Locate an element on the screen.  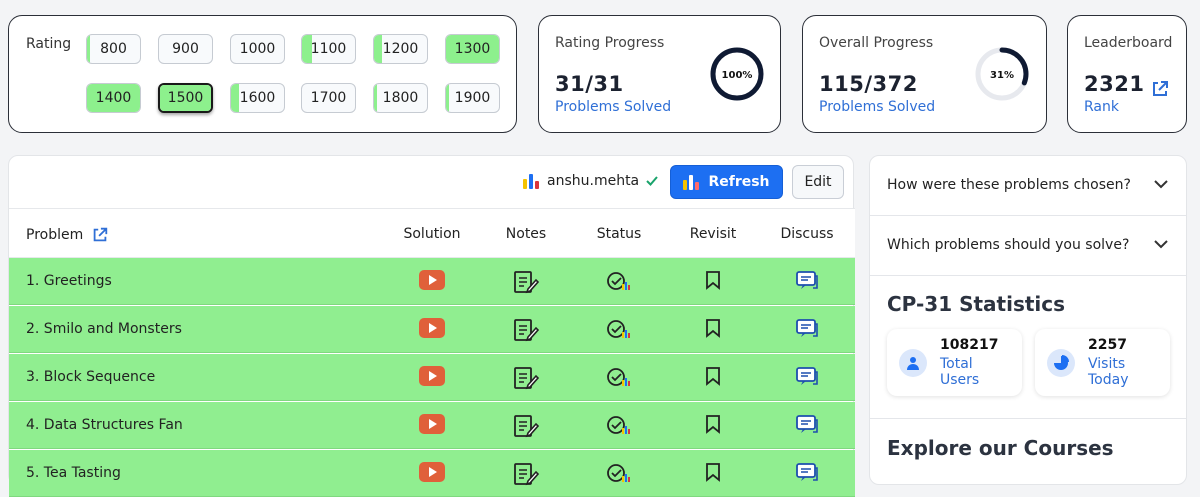
rating-button-label: 1600 is located at coordinates (257, 98).